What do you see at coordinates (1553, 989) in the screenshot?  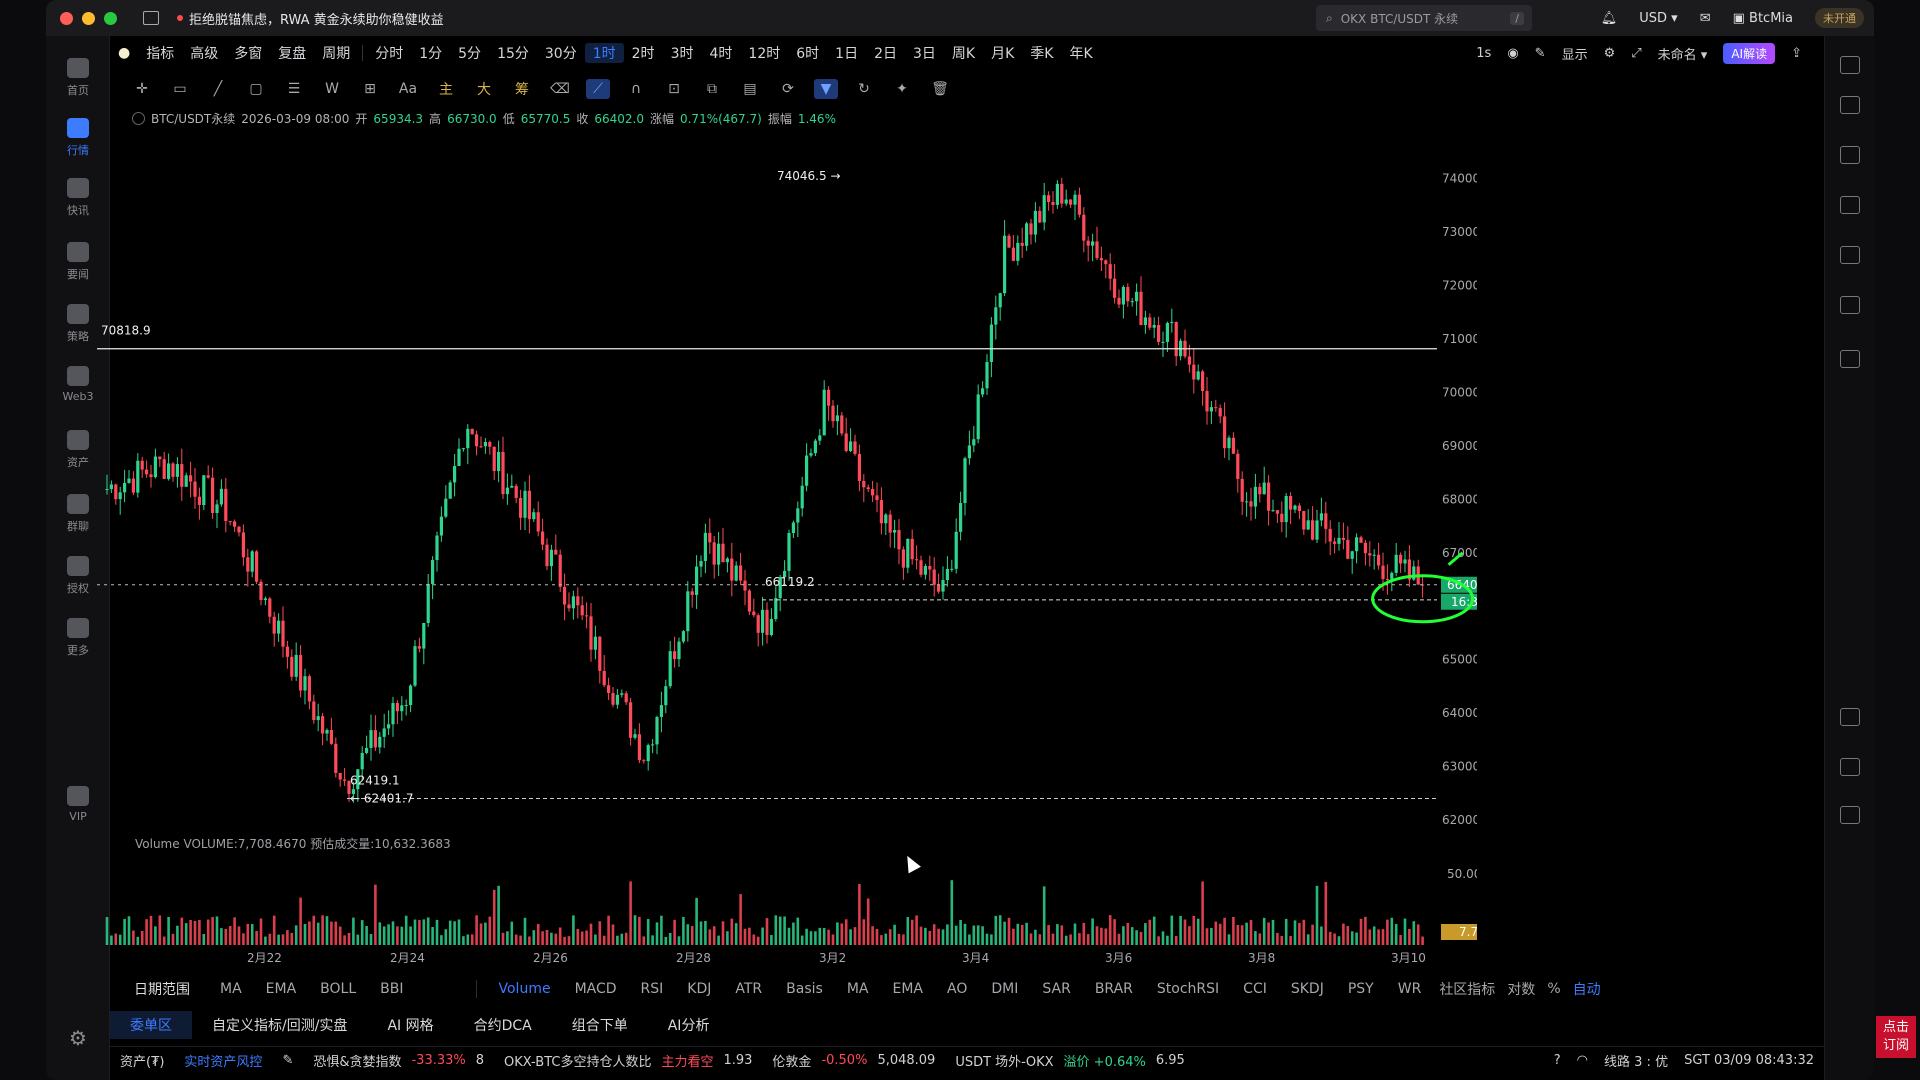 I see `indicator-option-2: %` at bounding box center [1553, 989].